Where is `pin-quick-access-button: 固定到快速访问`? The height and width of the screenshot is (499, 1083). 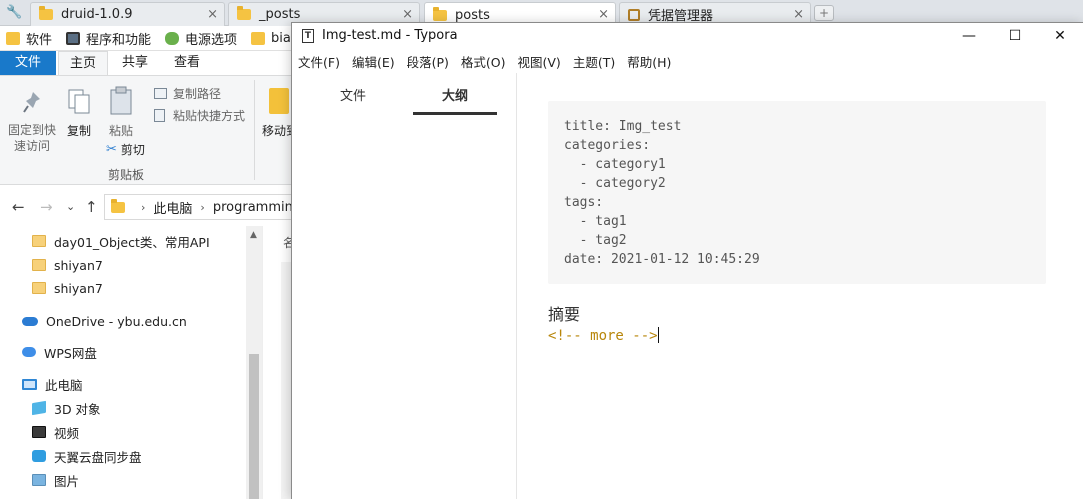
pin-quick-access-button: 固定到快速访问 is located at coordinates (32, 122).